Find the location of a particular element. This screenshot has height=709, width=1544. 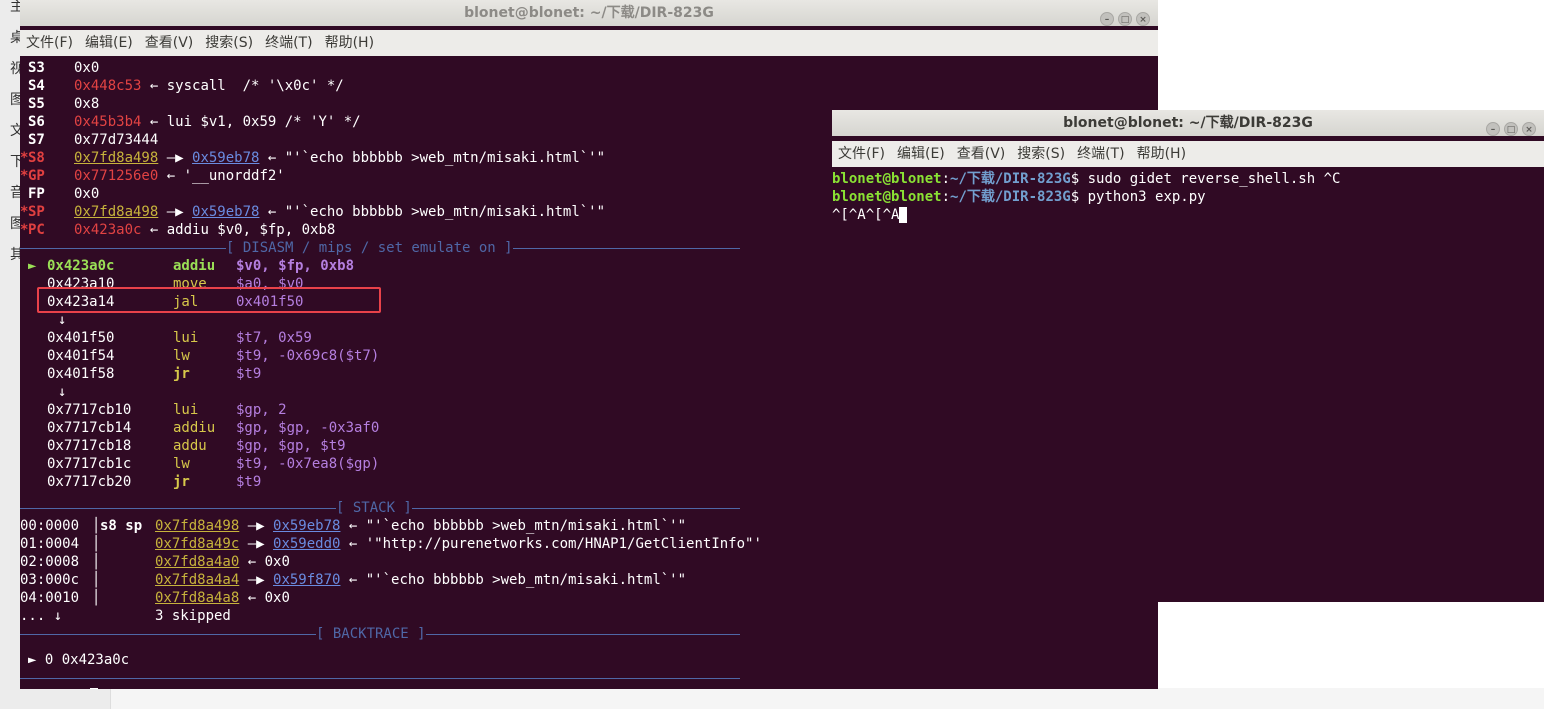

stack-offset: 03:000c is located at coordinates (50, 580).